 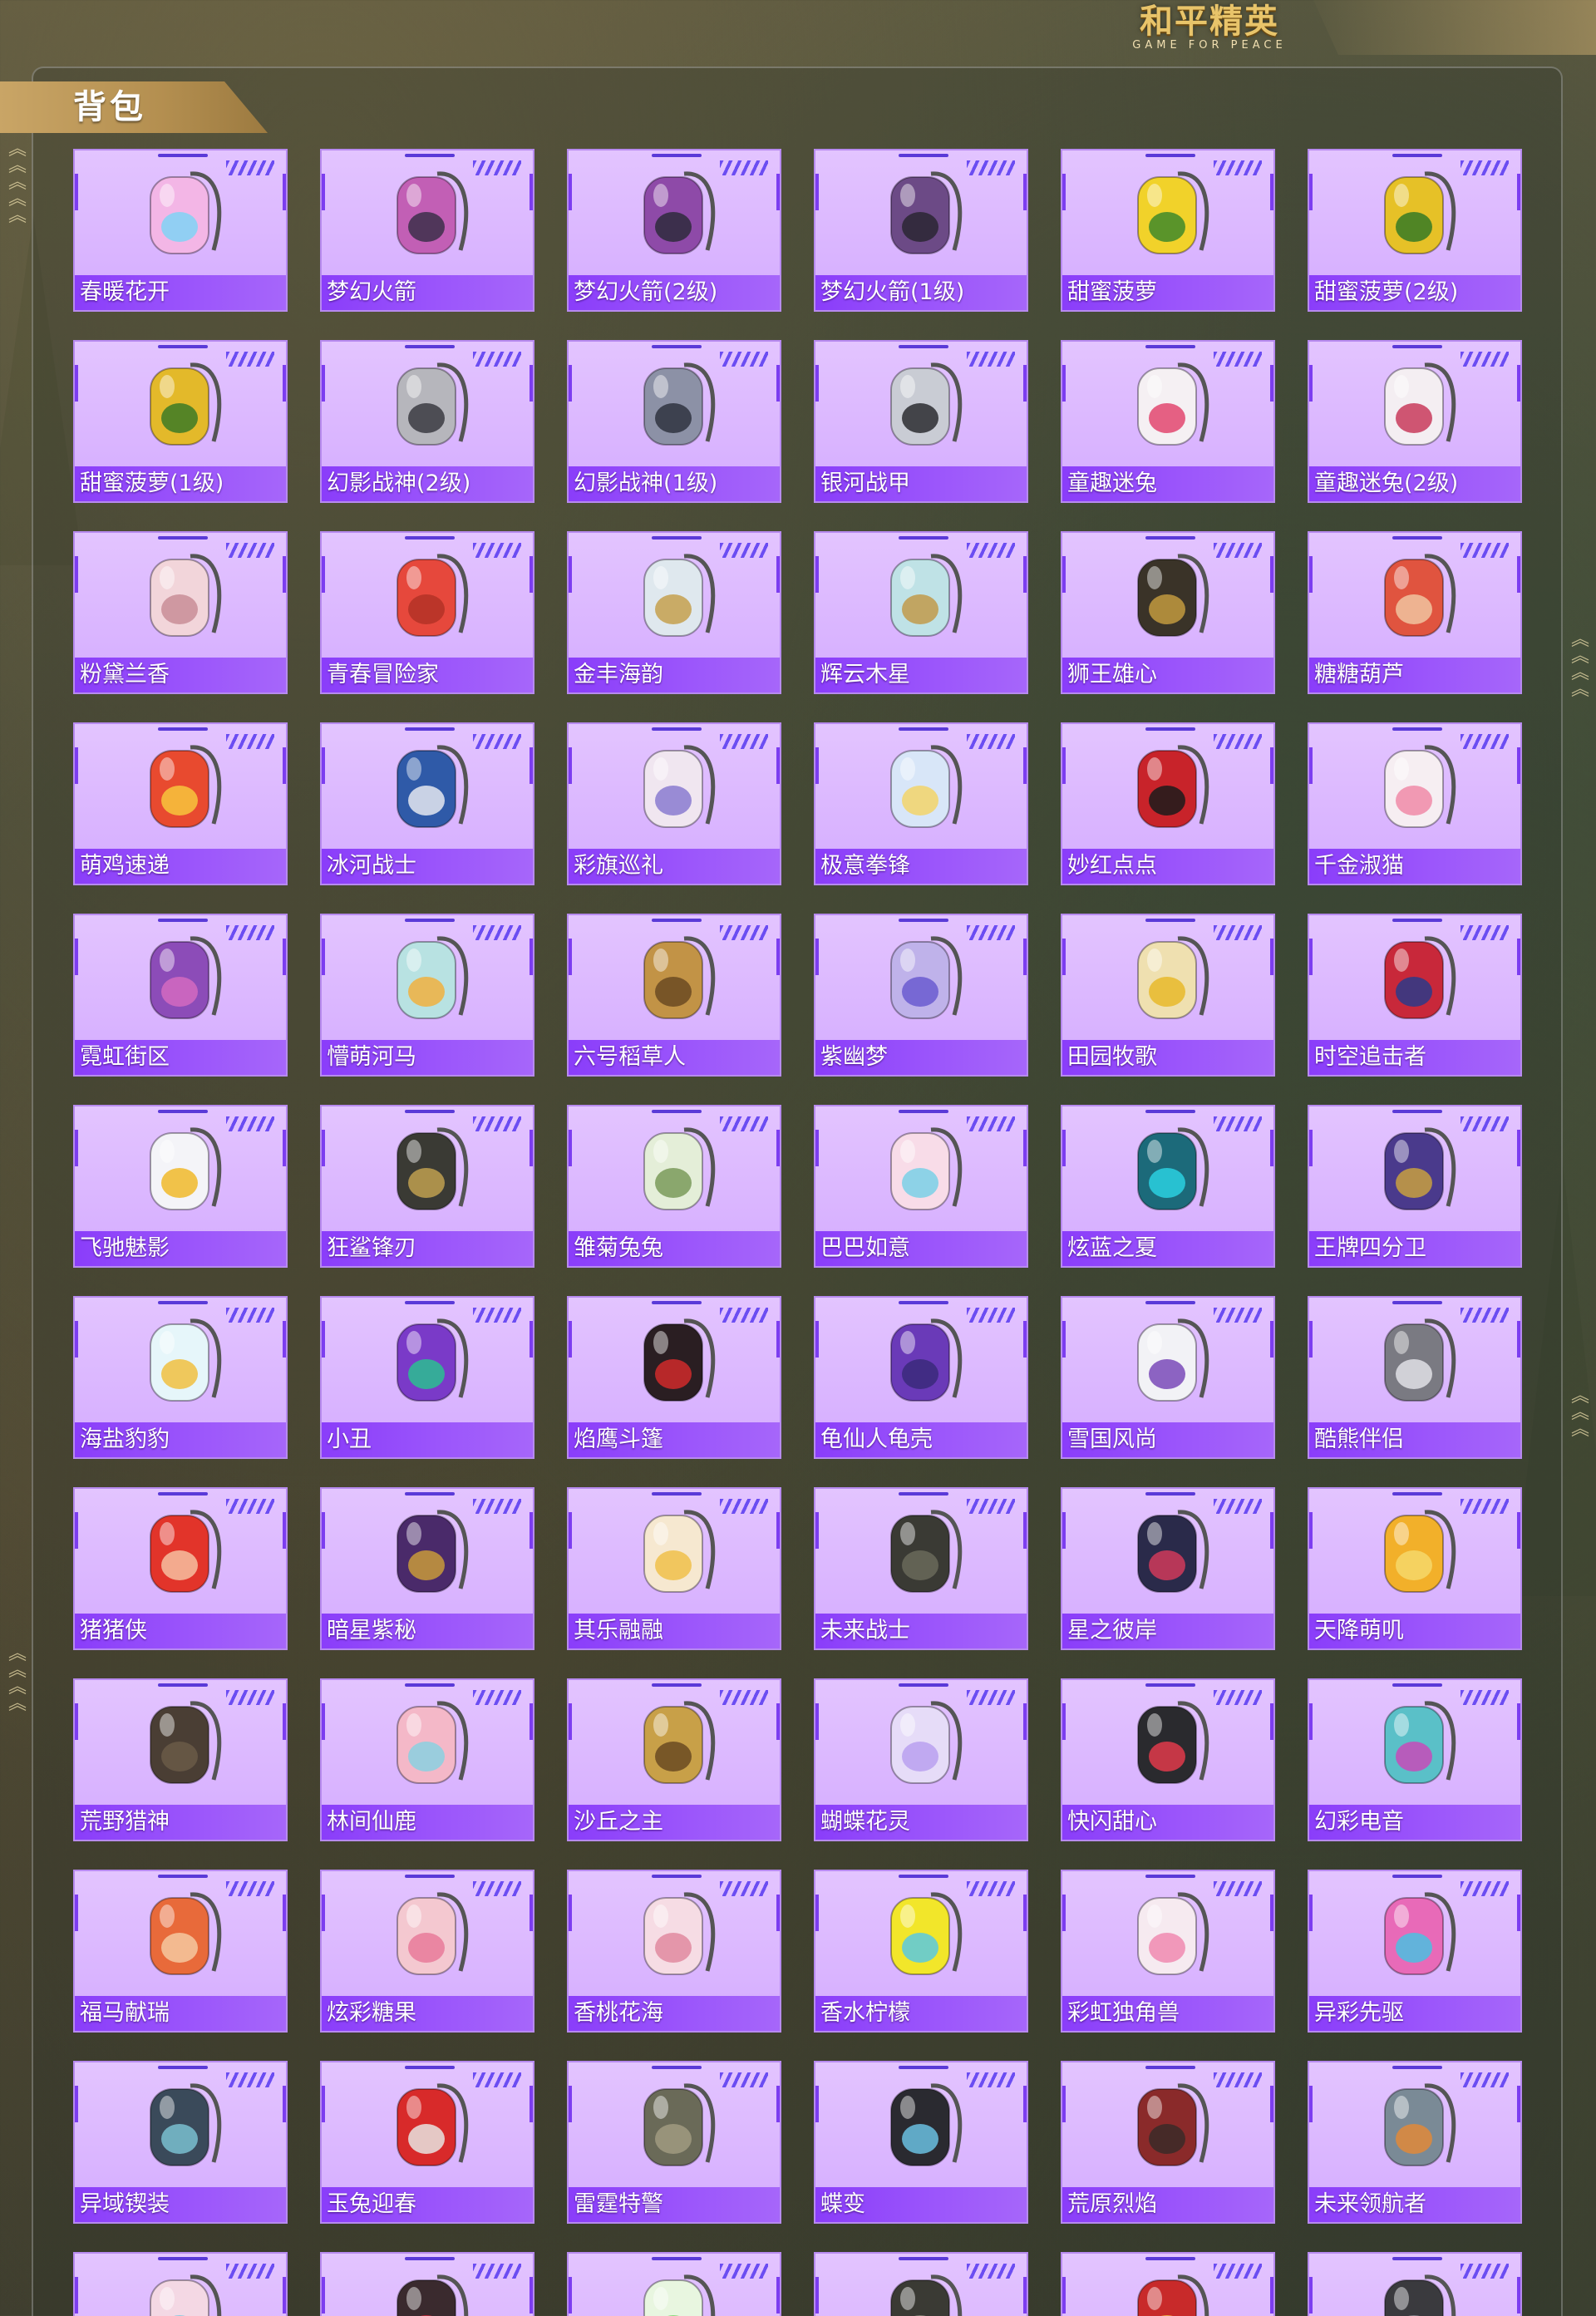 I want to click on backpack-item-card: 妙红点点, so click(x=1168, y=803).